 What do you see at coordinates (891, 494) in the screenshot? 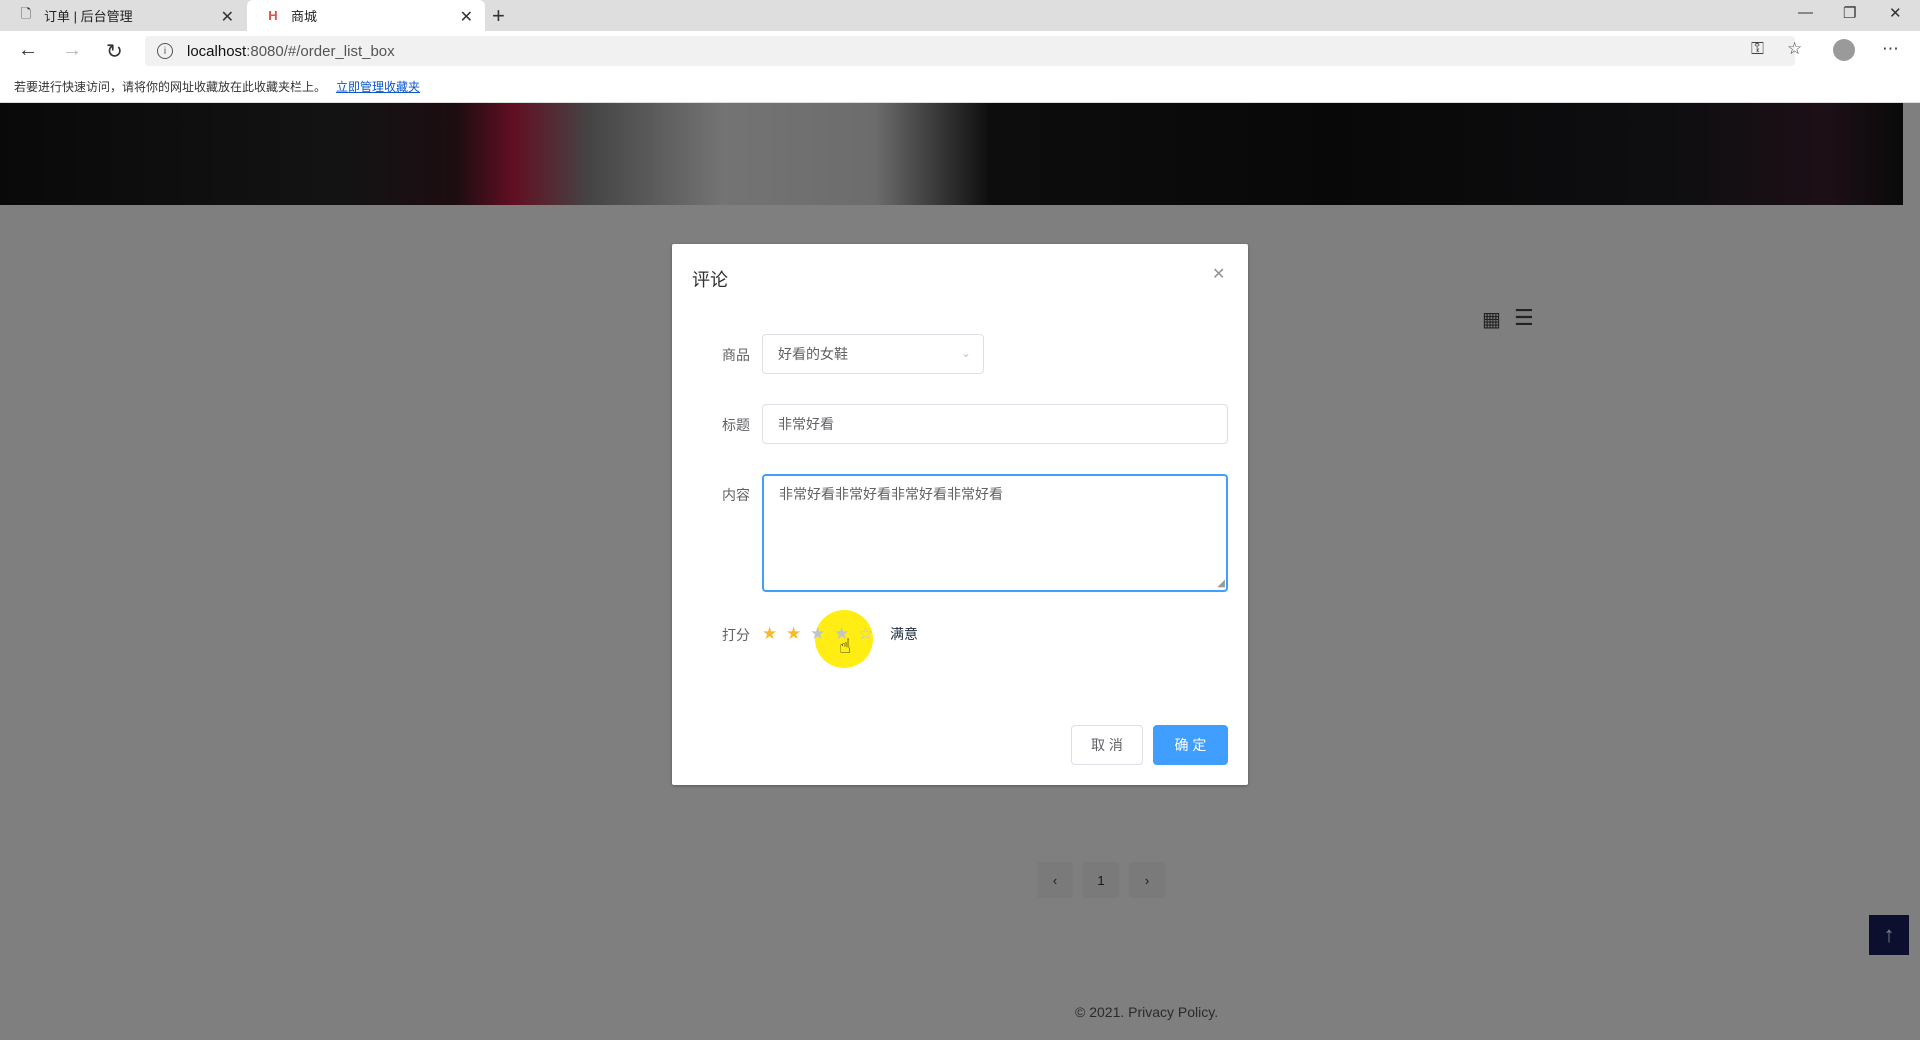
I see `content-text: 非常好看非常好看非常好看非常好看` at bounding box center [891, 494].